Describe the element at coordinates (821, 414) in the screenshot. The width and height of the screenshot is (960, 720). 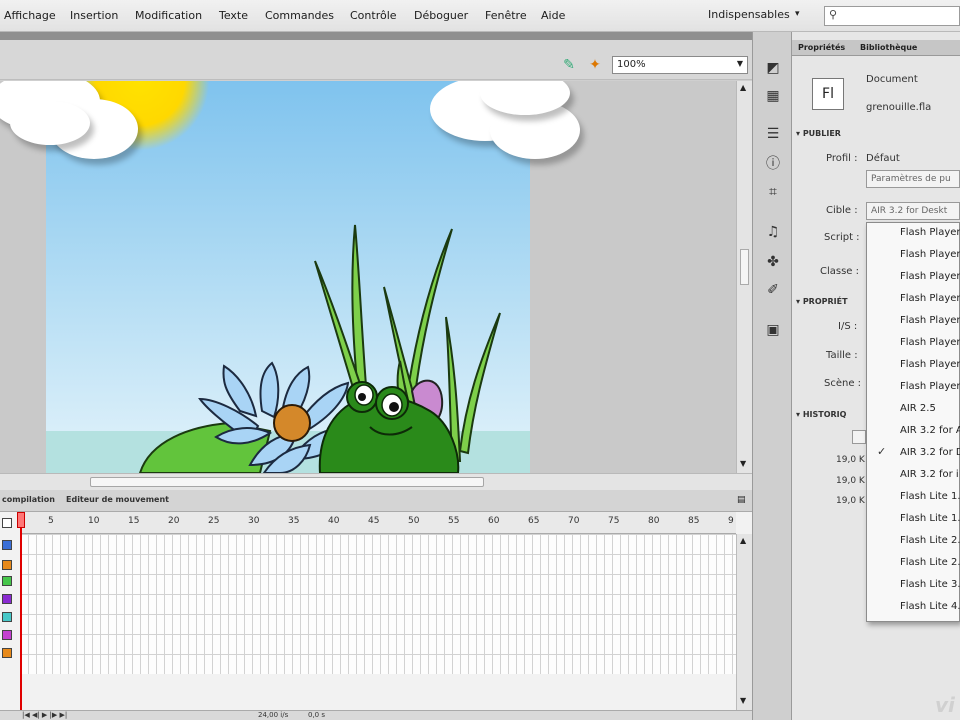
I see `section-history: ▾ HISTORIQ` at that location.